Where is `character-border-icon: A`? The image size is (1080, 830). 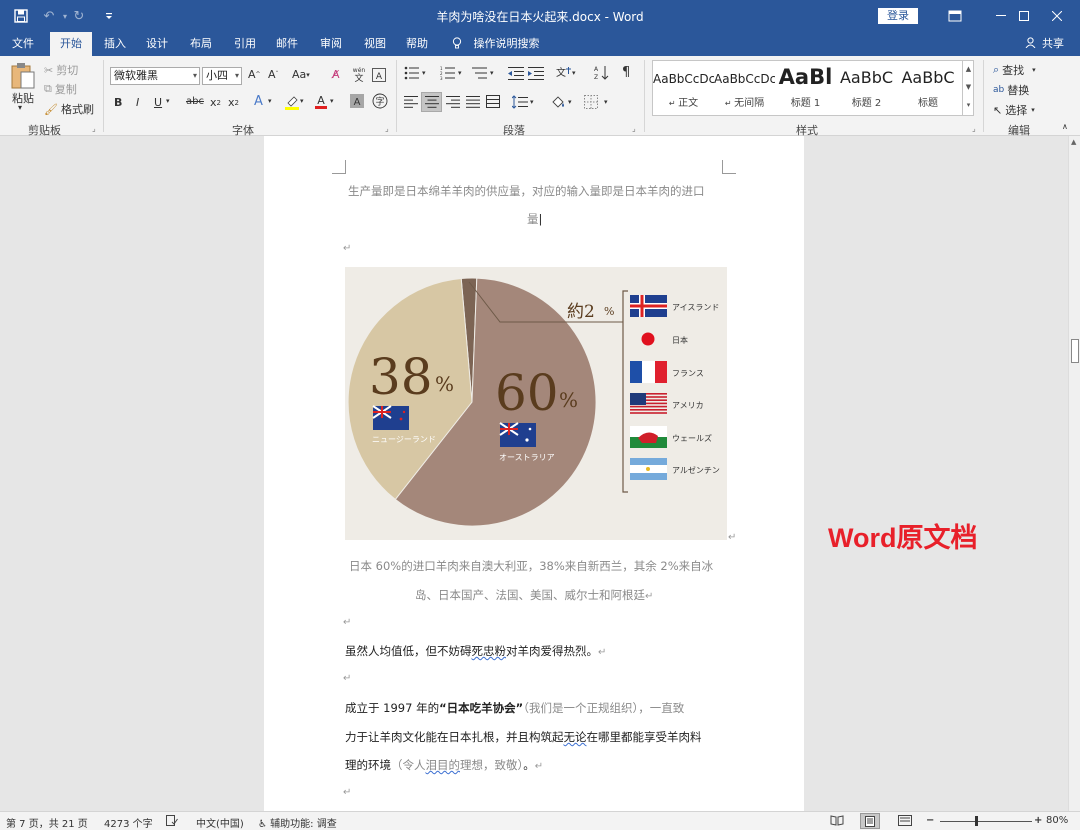
character-border-icon: A is located at coordinates (379, 74).